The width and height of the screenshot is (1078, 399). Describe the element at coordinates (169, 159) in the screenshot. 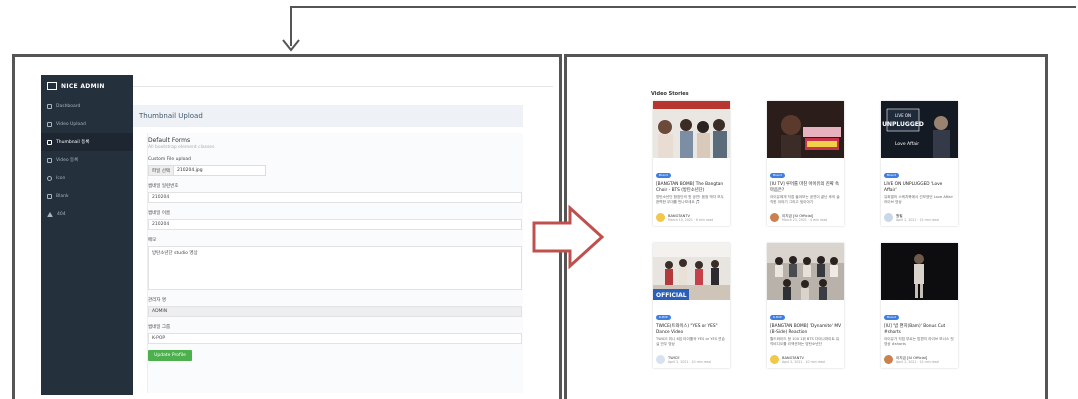

I see `file-upload-label: Custom File upload` at that location.